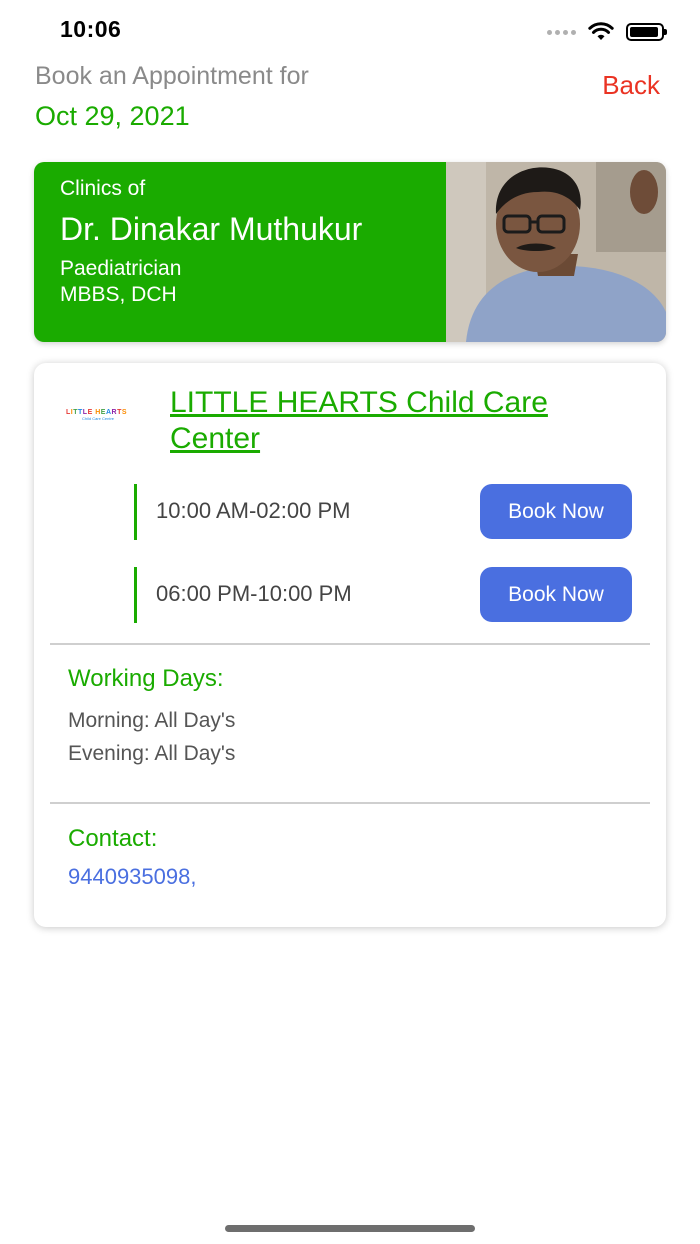 This screenshot has height=1244, width=700. What do you see at coordinates (152, 753) in the screenshot?
I see `evening-hours: Evening: All Day's` at bounding box center [152, 753].